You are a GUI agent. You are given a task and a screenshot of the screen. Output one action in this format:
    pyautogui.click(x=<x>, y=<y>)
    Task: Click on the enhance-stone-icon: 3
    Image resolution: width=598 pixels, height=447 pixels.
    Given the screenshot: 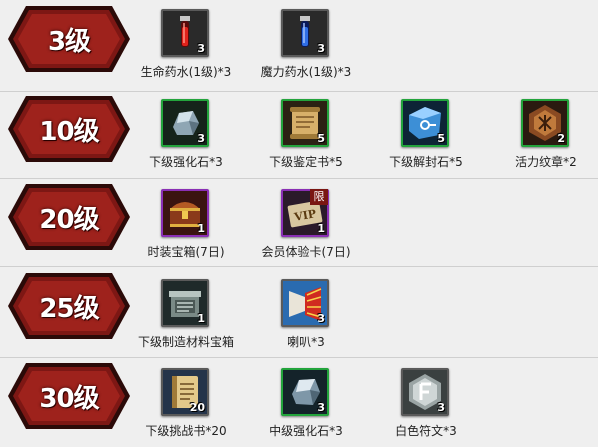 What is the action you would take?
    pyautogui.click(x=185, y=123)
    